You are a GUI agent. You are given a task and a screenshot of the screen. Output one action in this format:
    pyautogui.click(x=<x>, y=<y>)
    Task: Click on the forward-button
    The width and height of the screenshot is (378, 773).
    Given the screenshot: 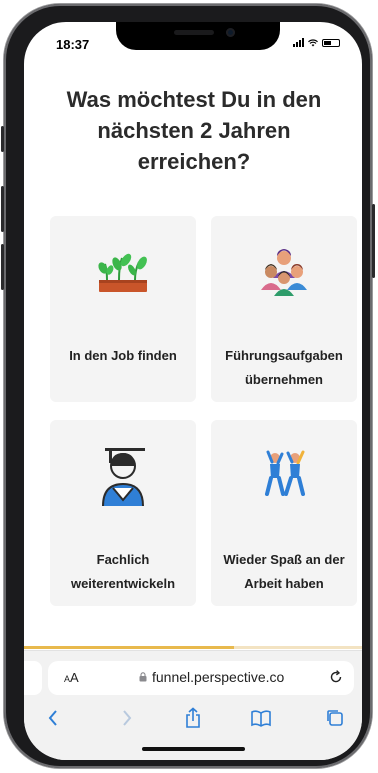 What is the action you would take?
    pyautogui.click(x=127, y=718)
    